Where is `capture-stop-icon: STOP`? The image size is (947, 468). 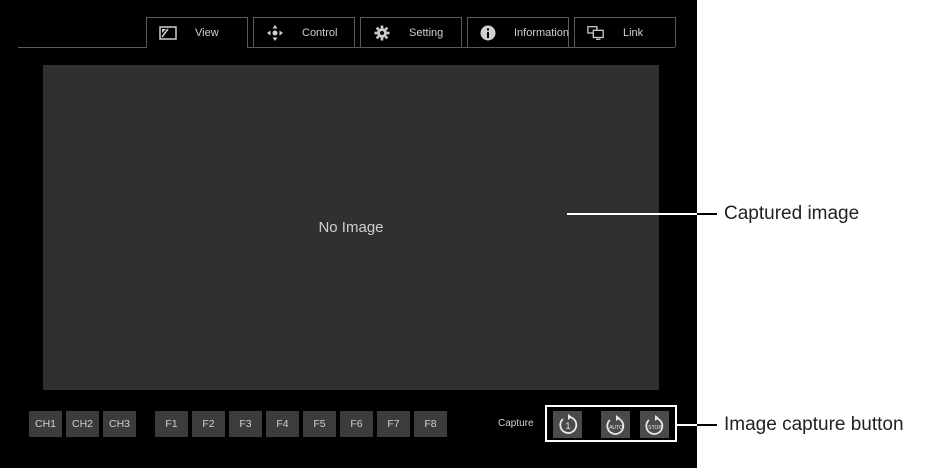 capture-stop-icon: STOP is located at coordinates (655, 425).